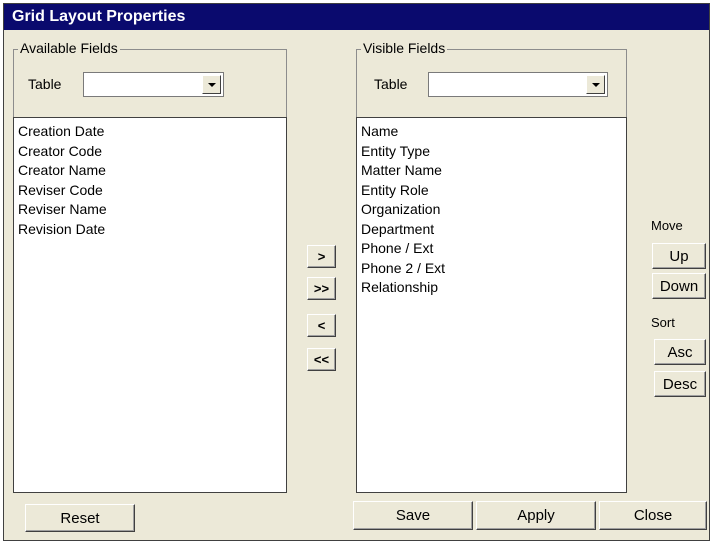  Describe the element at coordinates (404, 48) in the screenshot. I see `visible-fields-title: Visible Fields` at that location.